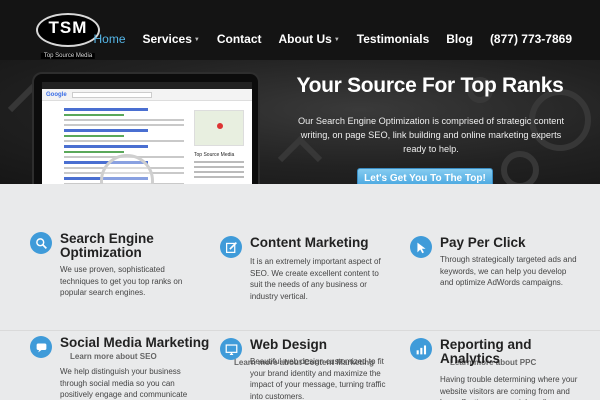 The height and width of the screenshot is (400, 600). I want to click on business-listing: Top Source Media, so click(219, 166).